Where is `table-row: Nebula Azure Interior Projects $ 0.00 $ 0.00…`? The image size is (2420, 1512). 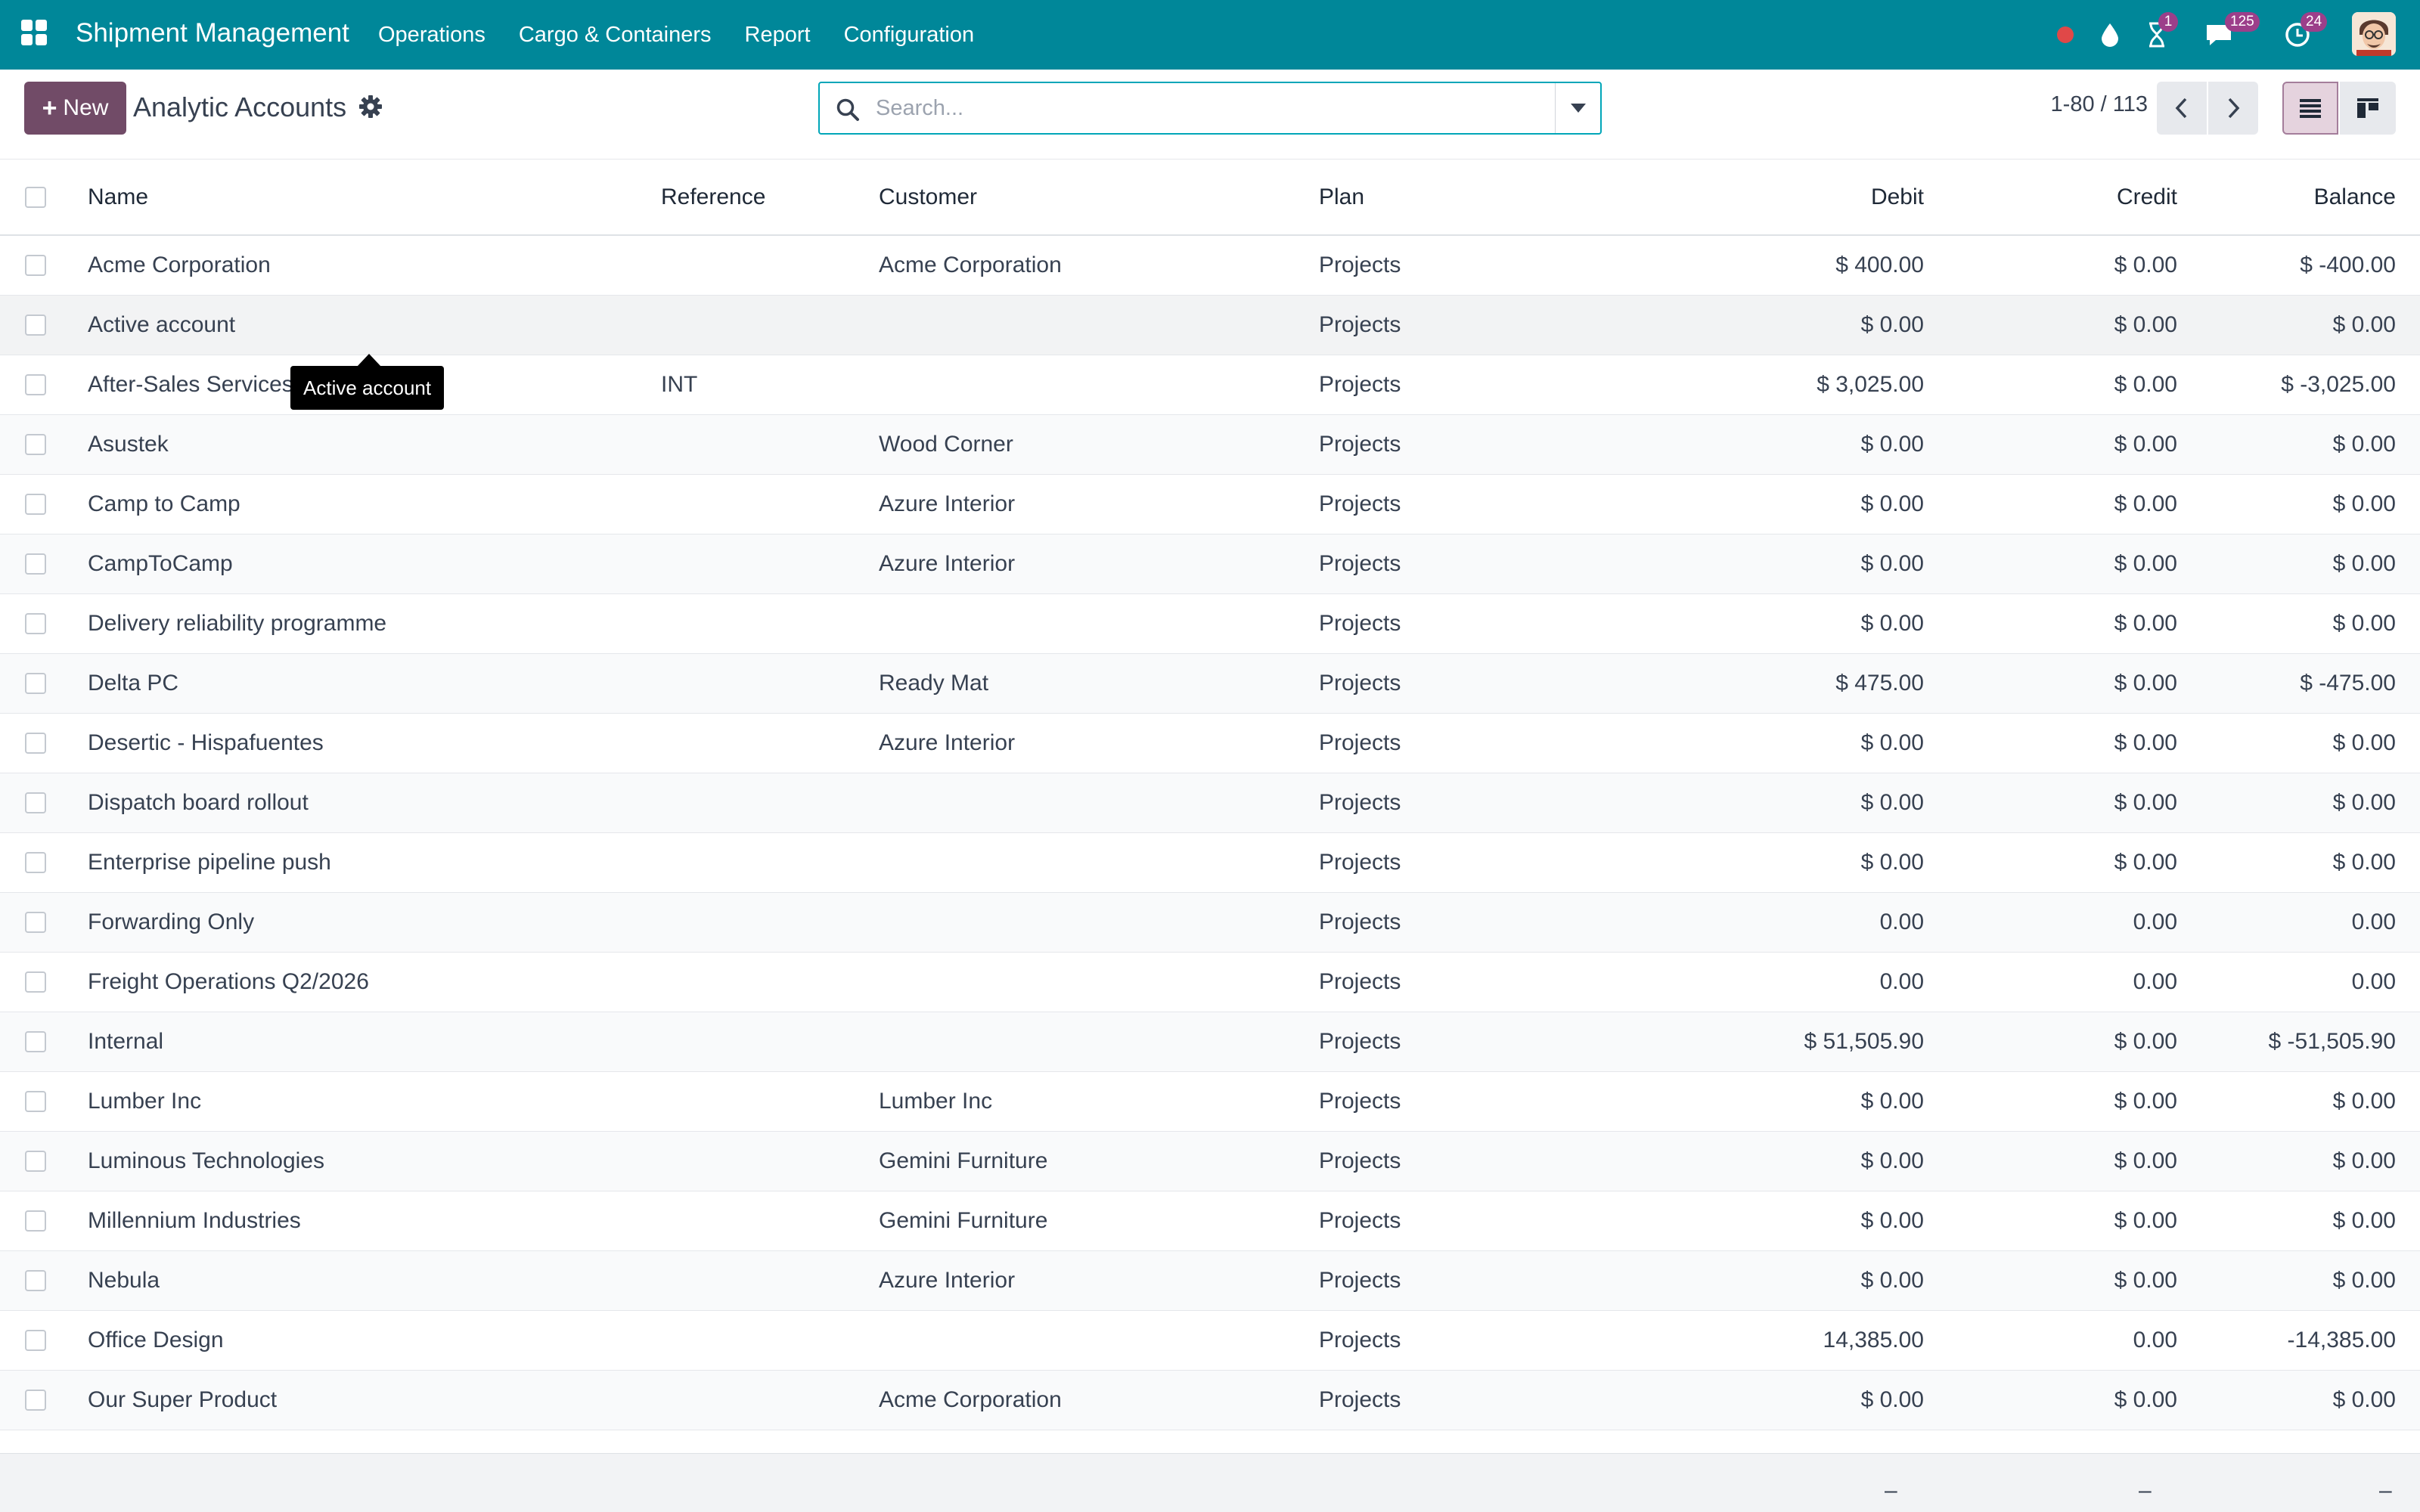
table-row: Nebula Azure Interior Projects $ 0.00 $ 0.00… is located at coordinates (1210, 1280).